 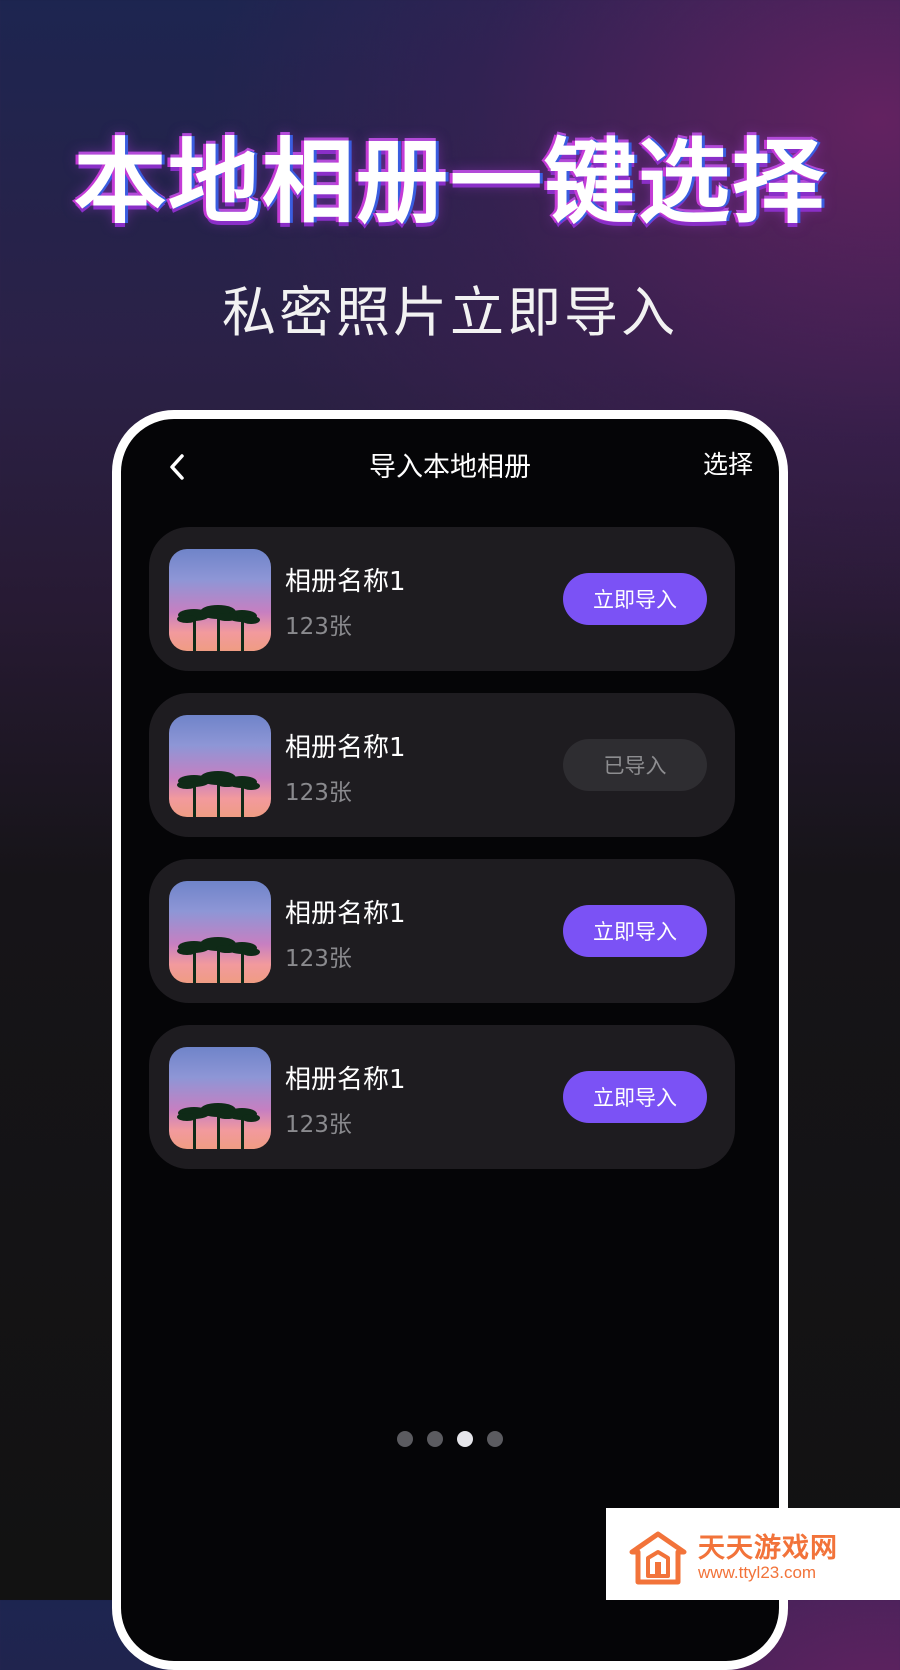 What do you see at coordinates (449, 182) in the screenshot?
I see `promo-headline: 本地相册一键选择` at bounding box center [449, 182].